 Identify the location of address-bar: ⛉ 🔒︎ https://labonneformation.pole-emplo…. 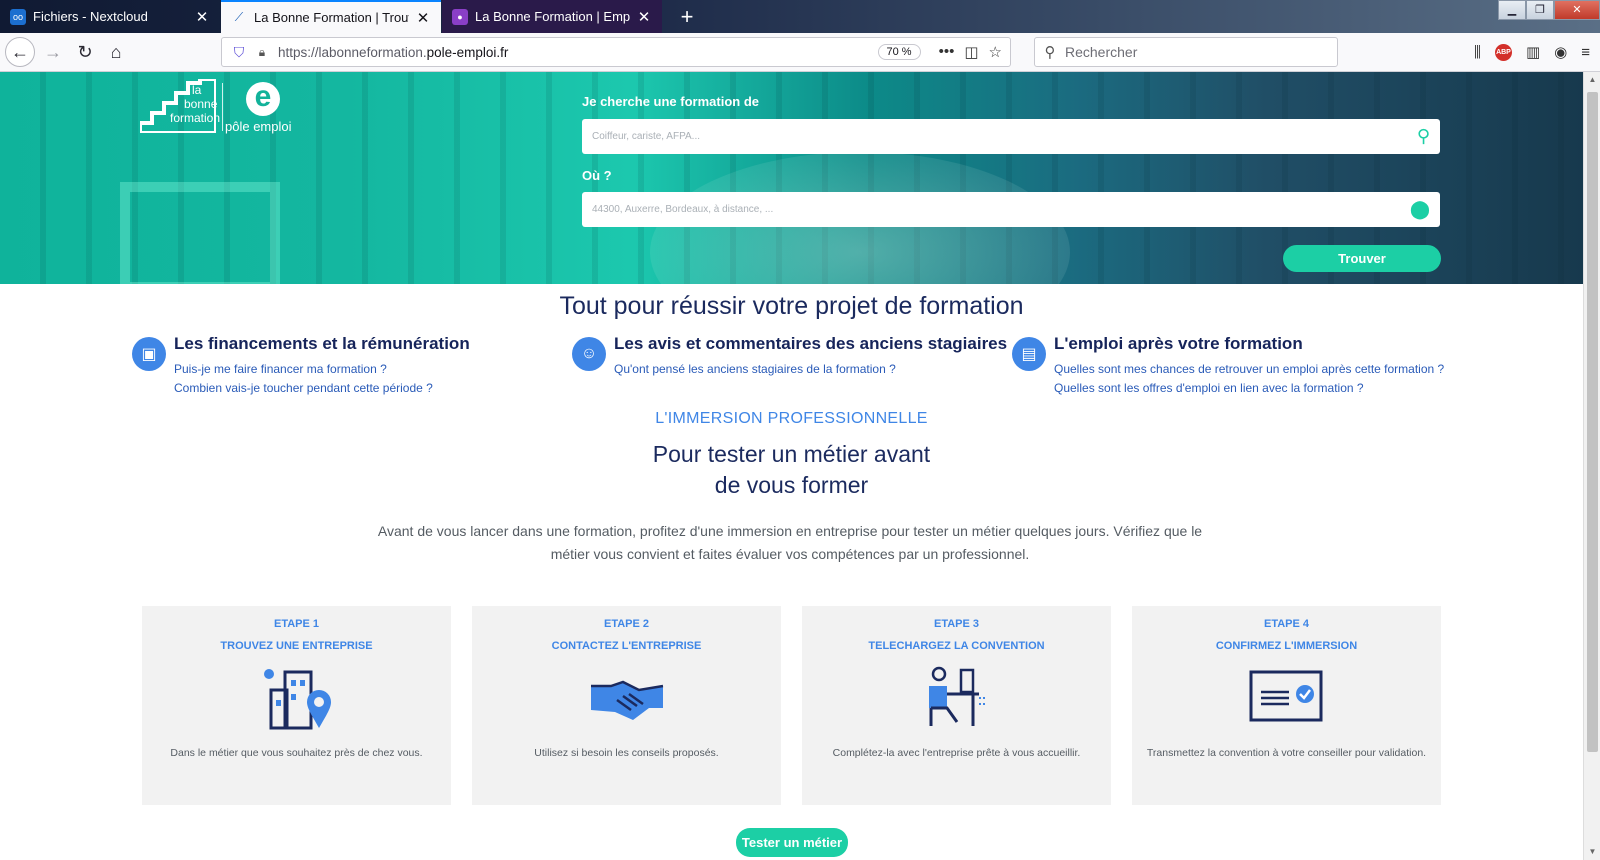
(616, 52).